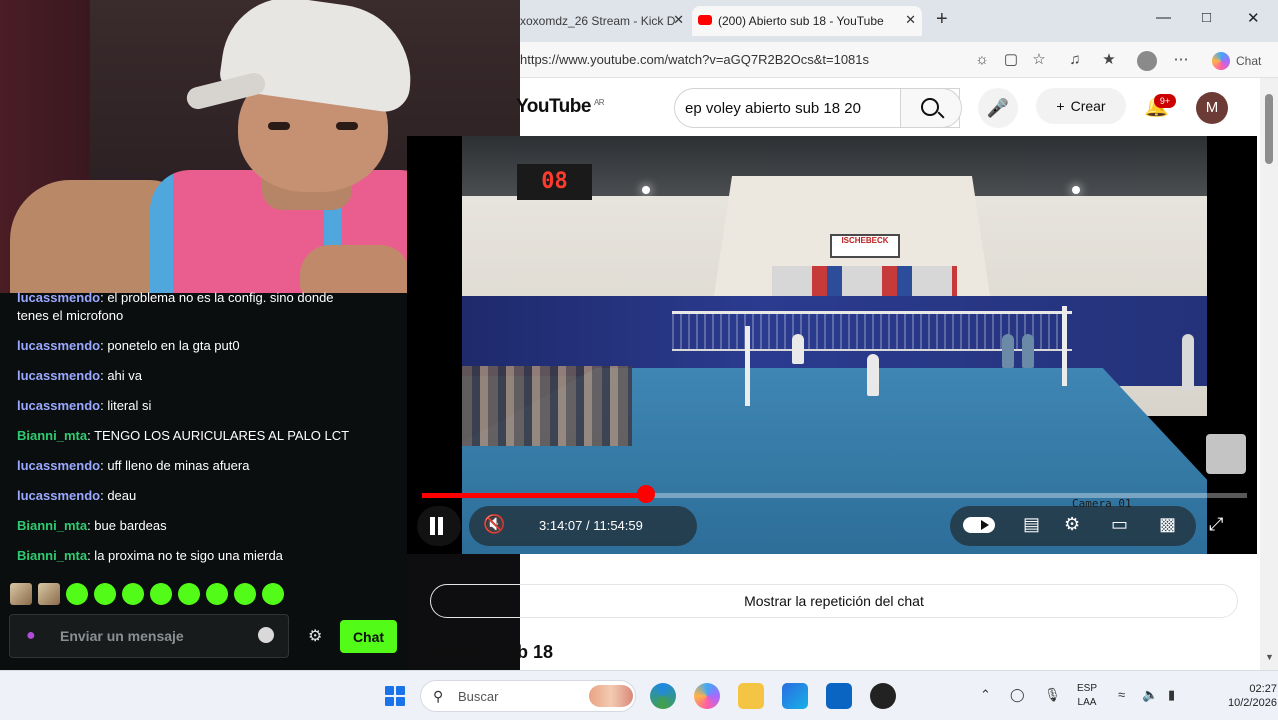 The width and height of the screenshot is (1278, 720). What do you see at coordinates (795, 696) in the screenshot?
I see `microsoft-store-icon` at bounding box center [795, 696].